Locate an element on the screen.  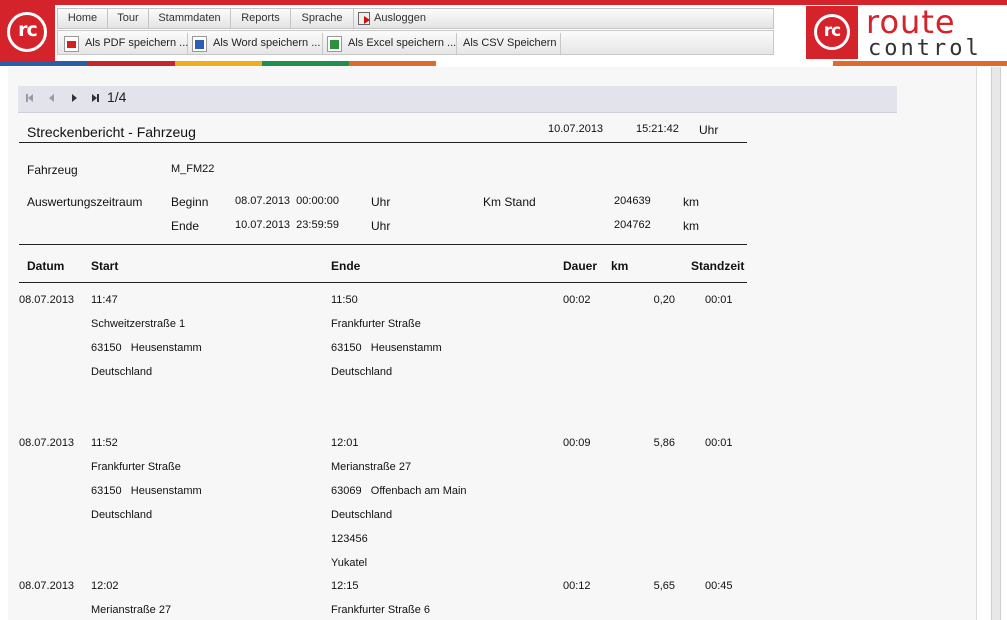
row-start-line: Frankfurter Straße is located at coordinates (136, 467).